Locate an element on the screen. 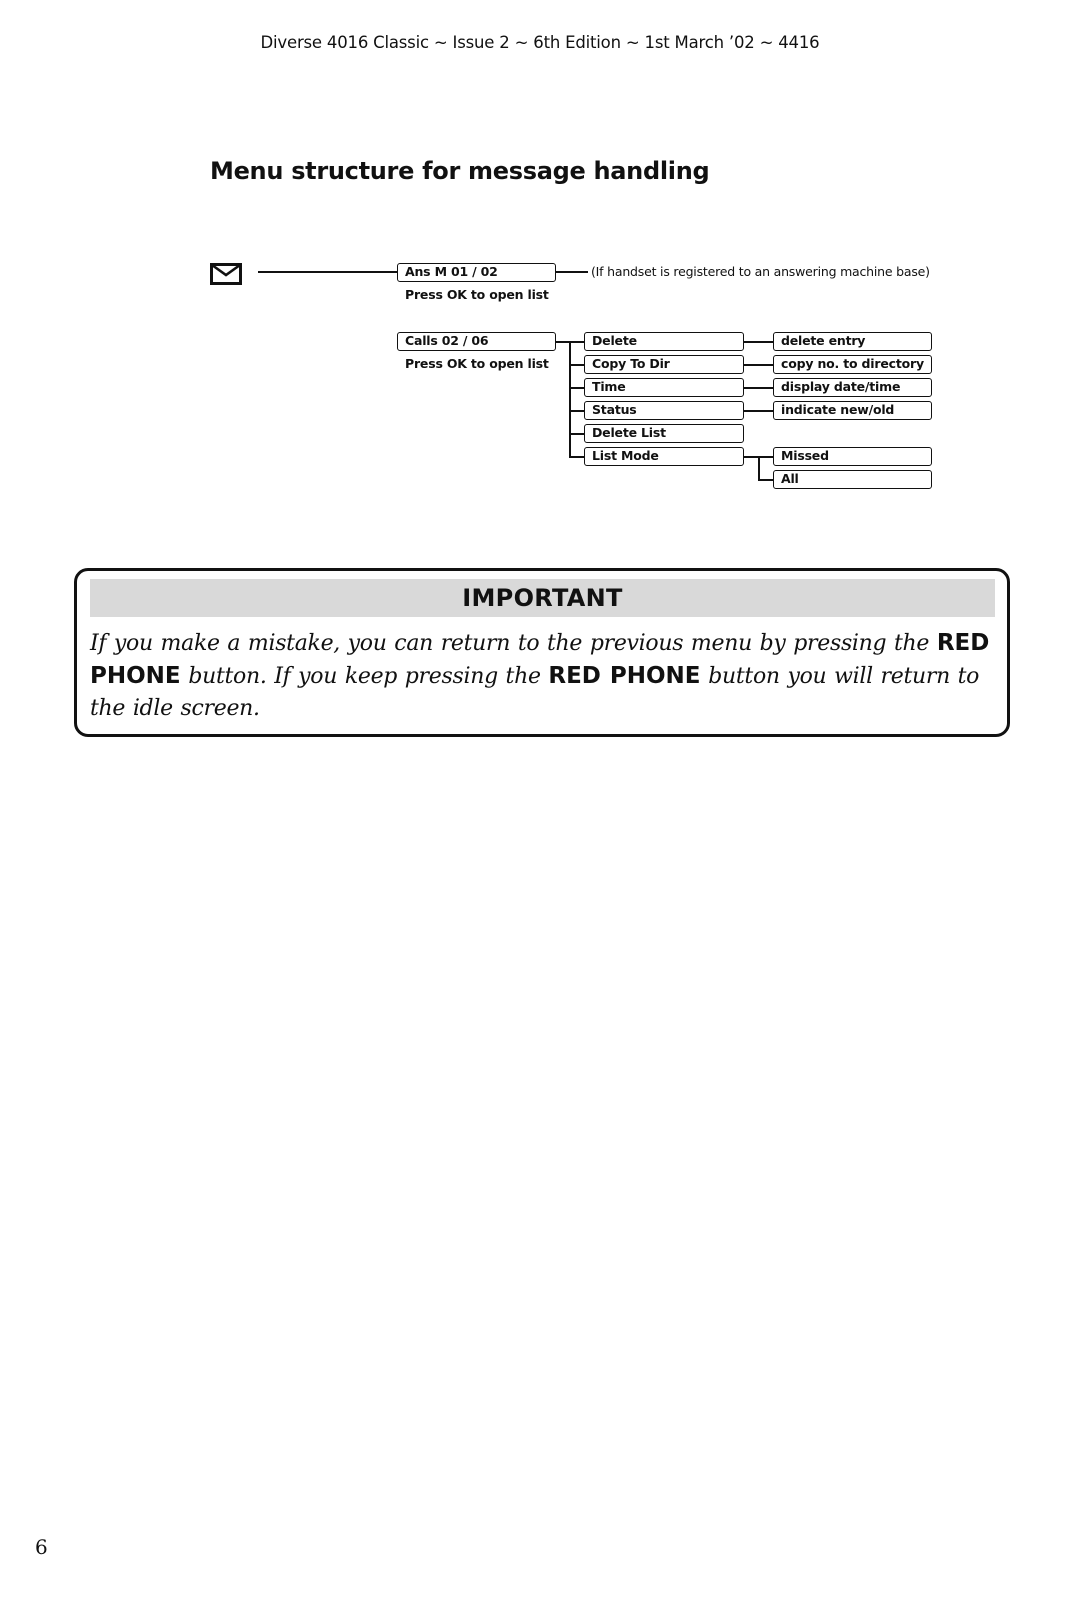 The height and width of the screenshot is (1605, 1080). menu-item-delete: Delete is located at coordinates (664, 341).